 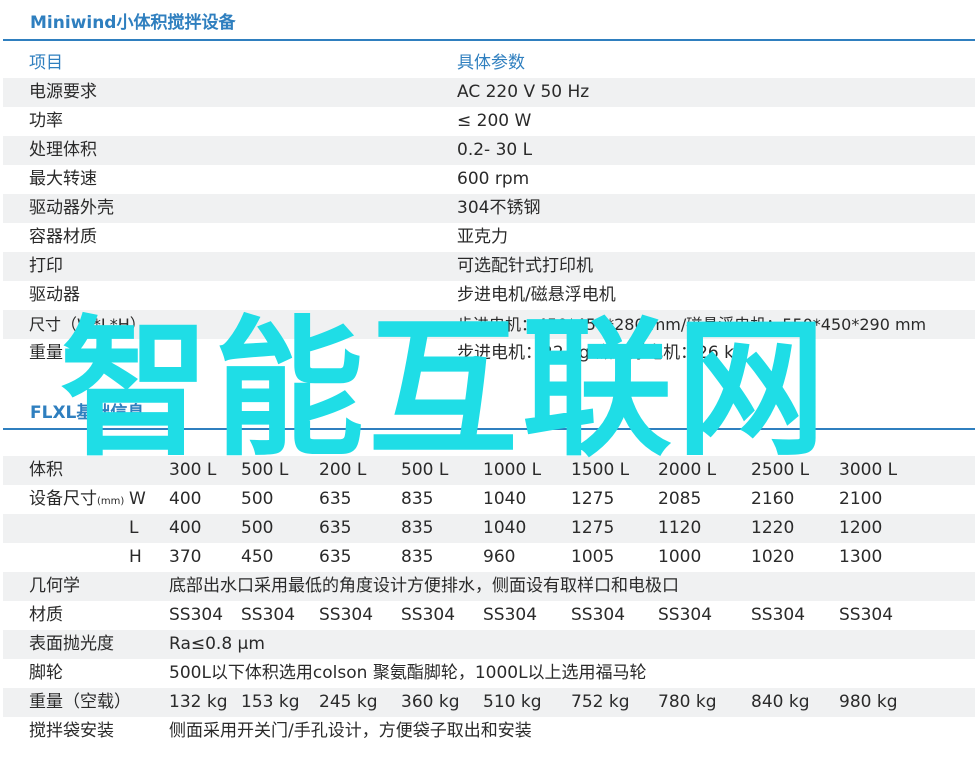 I want to click on row-spec: 304不锈钢, so click(x=499, y=208).